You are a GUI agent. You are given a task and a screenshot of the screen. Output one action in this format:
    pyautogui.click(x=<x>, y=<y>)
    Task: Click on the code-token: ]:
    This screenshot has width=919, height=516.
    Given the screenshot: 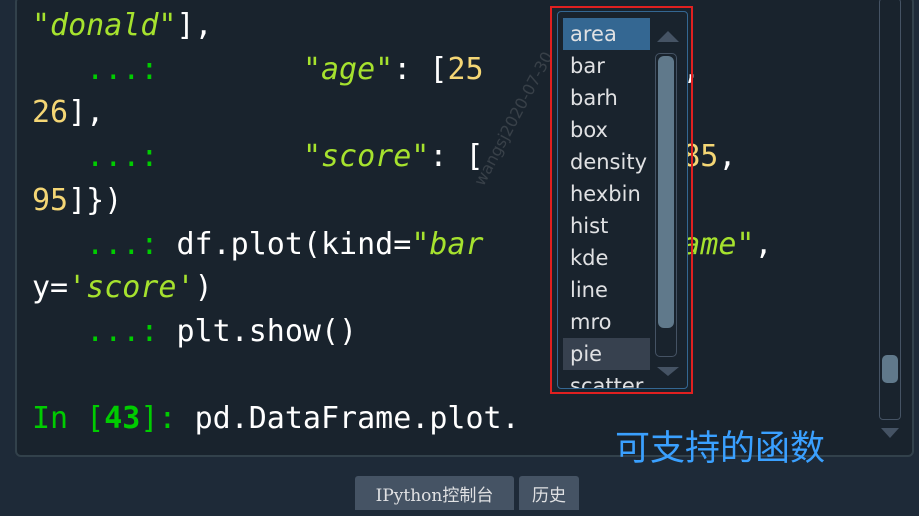 What is the action you would take?
    pyautogui.click(x=167, y=419)
    